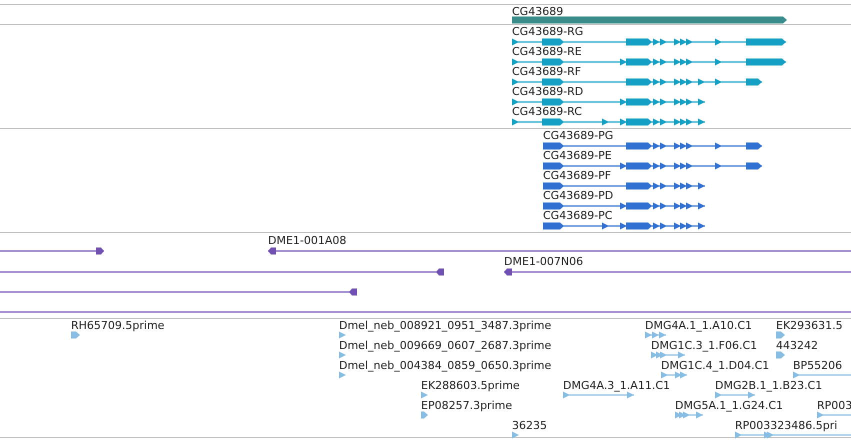 This screenshot has height=441, width=851. Describe the element at coordinates (445, 346) in the screenshot. I see `feature-label: Dmel_neb_009669_0607_2687.3prime` at that location.